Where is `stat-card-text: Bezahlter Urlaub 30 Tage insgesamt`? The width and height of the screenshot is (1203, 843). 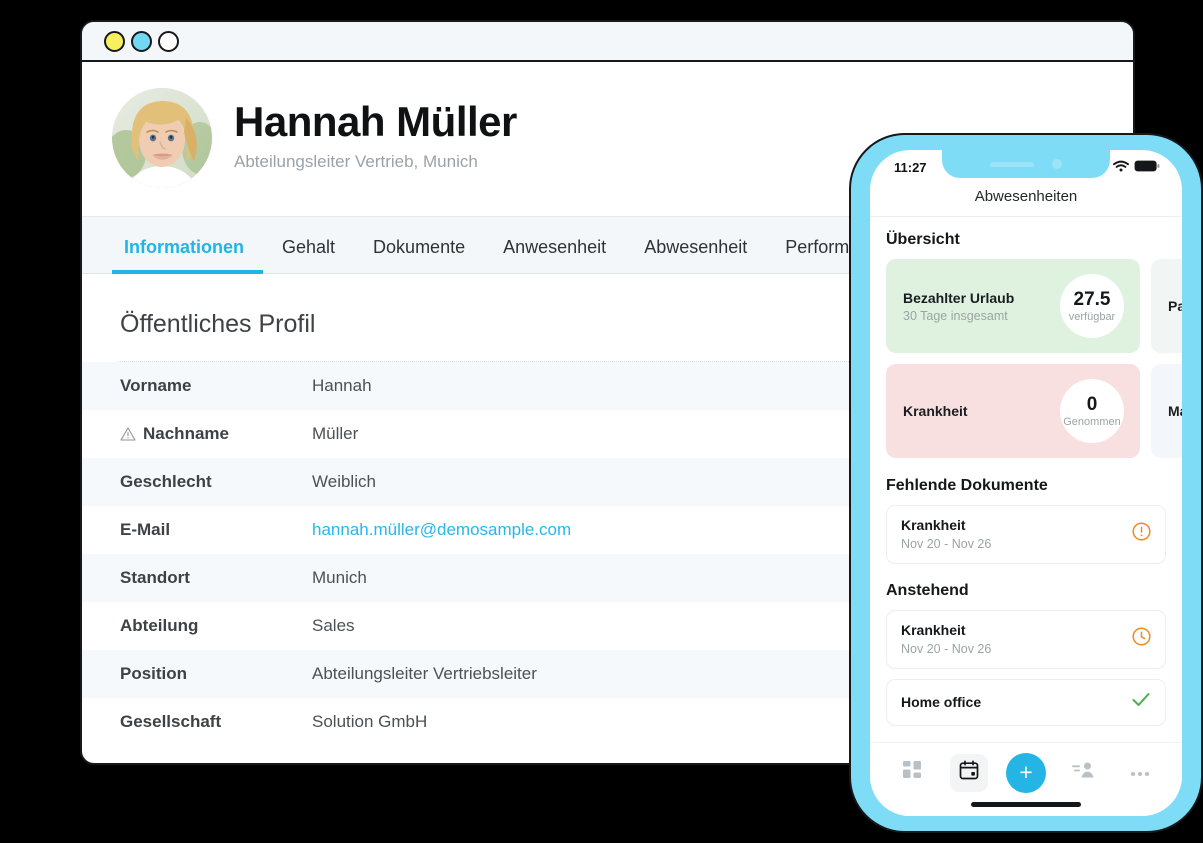 stat-card-text: Bezahlter Urlaub 30 Tage insgesamt is located at coordinates (958, 306).